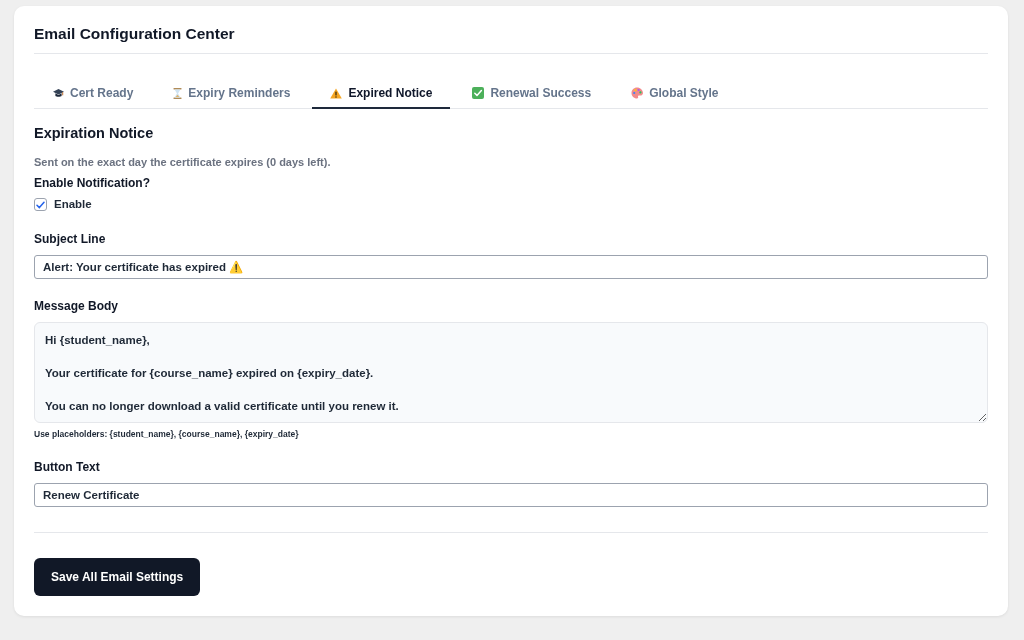 The image size is (1024, 640). Describe the element at coordinates (532, 93) in the screenshot. I see `tab: Renewal Success` at that location.